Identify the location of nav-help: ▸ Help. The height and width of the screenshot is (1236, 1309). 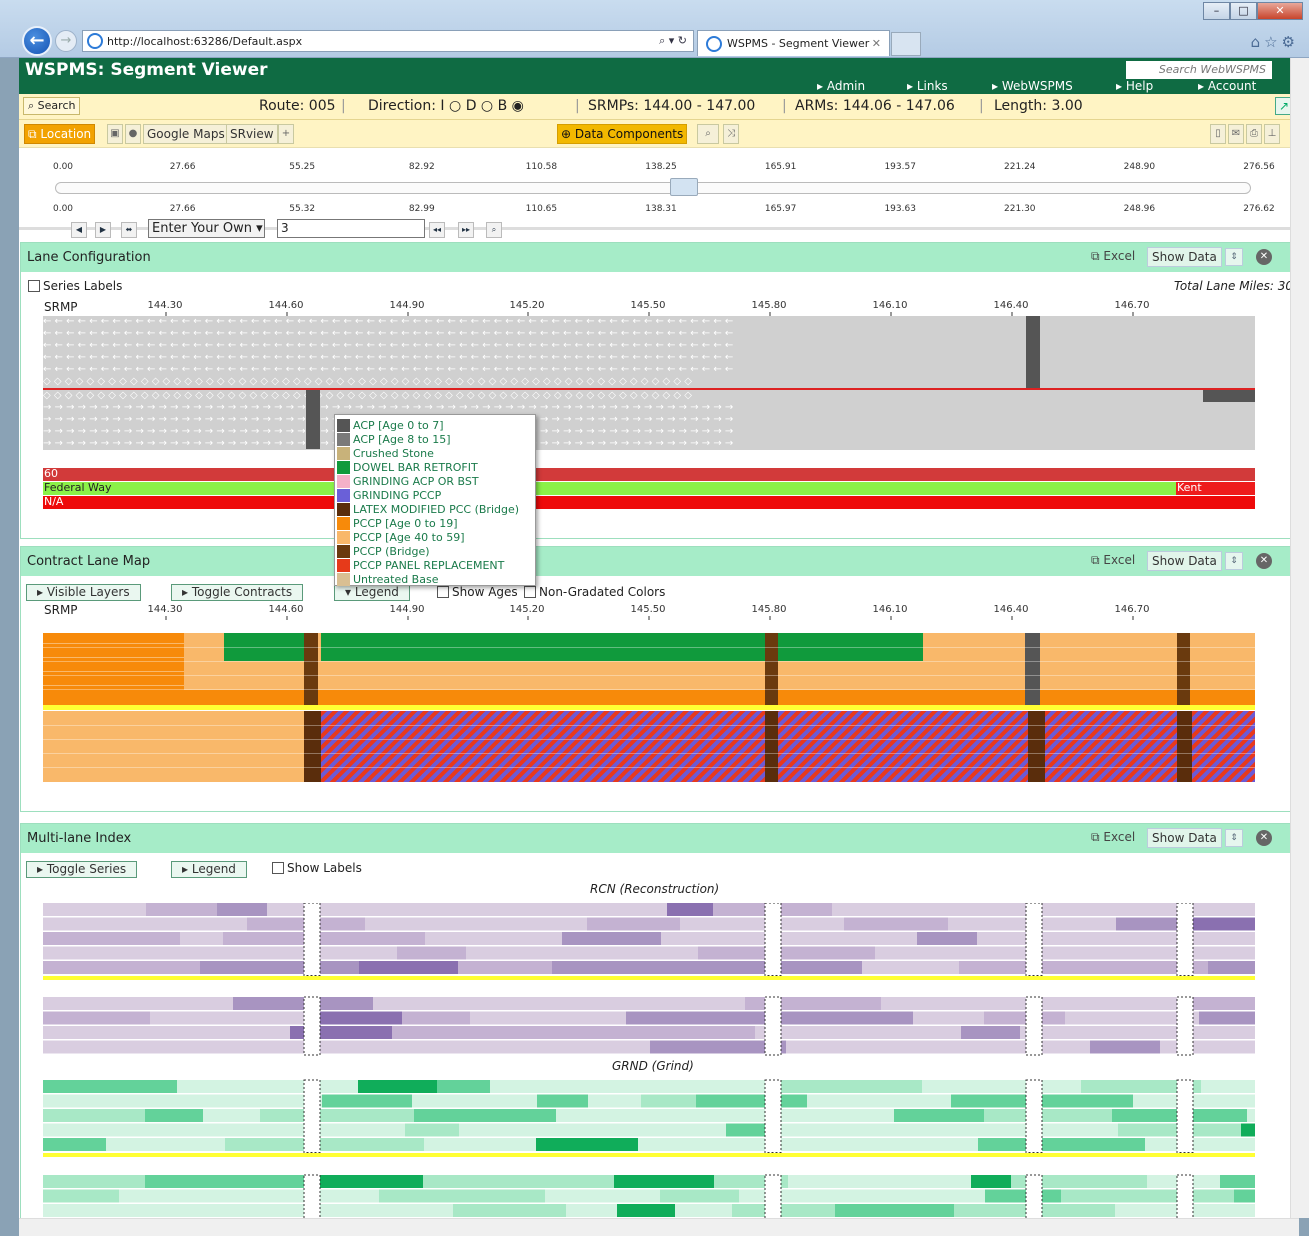
(1134, 86).